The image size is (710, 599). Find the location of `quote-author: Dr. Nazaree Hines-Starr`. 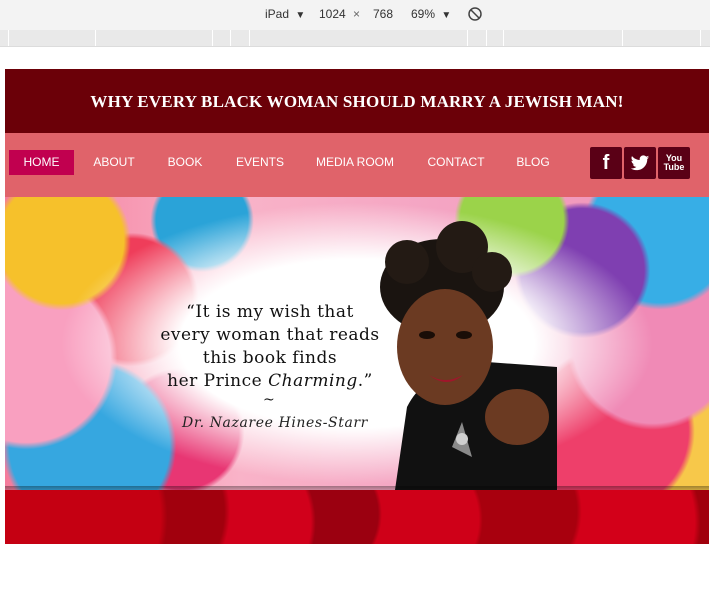

quote-author: Dr. Nazaree Hines-Starr is located at coordinates (275, 423).